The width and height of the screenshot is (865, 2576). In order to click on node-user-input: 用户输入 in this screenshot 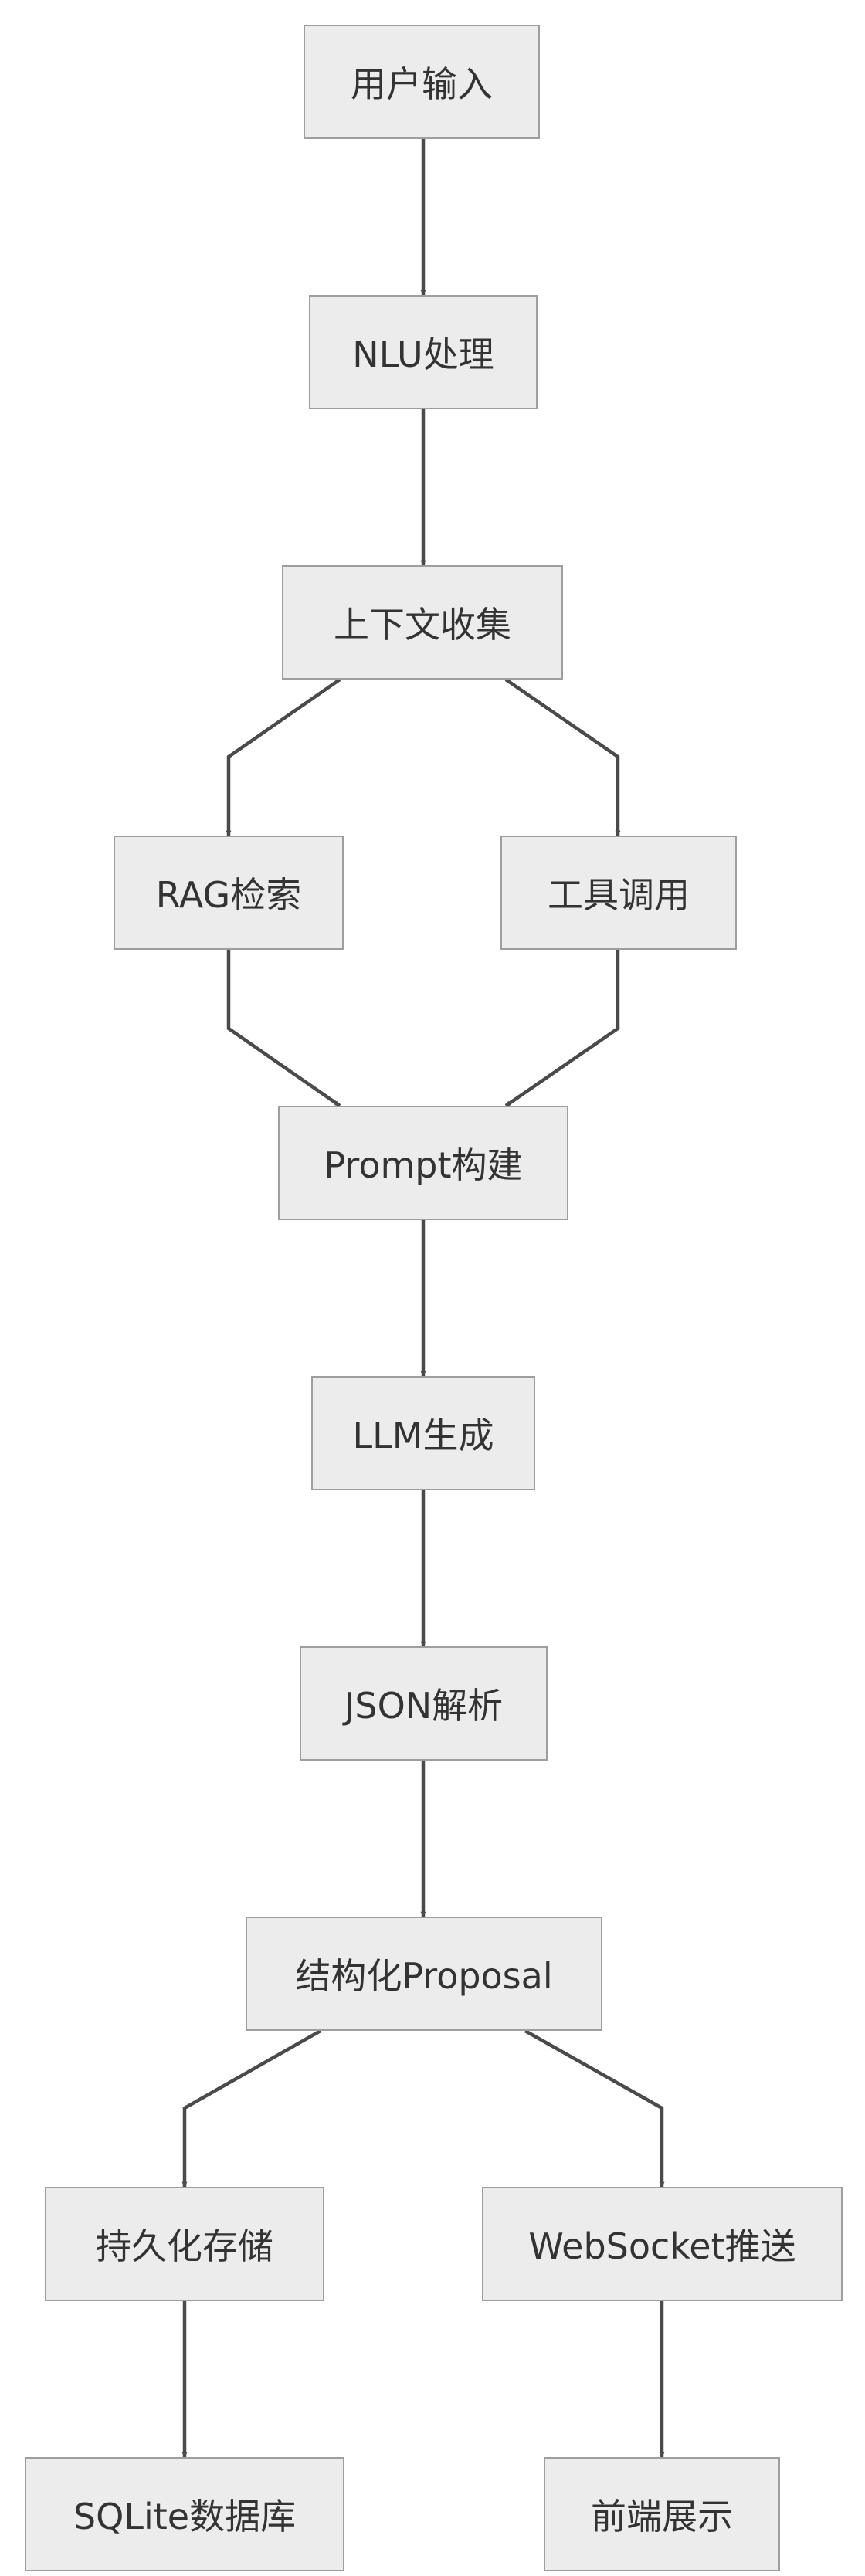, I will do `click(422, 82)`.